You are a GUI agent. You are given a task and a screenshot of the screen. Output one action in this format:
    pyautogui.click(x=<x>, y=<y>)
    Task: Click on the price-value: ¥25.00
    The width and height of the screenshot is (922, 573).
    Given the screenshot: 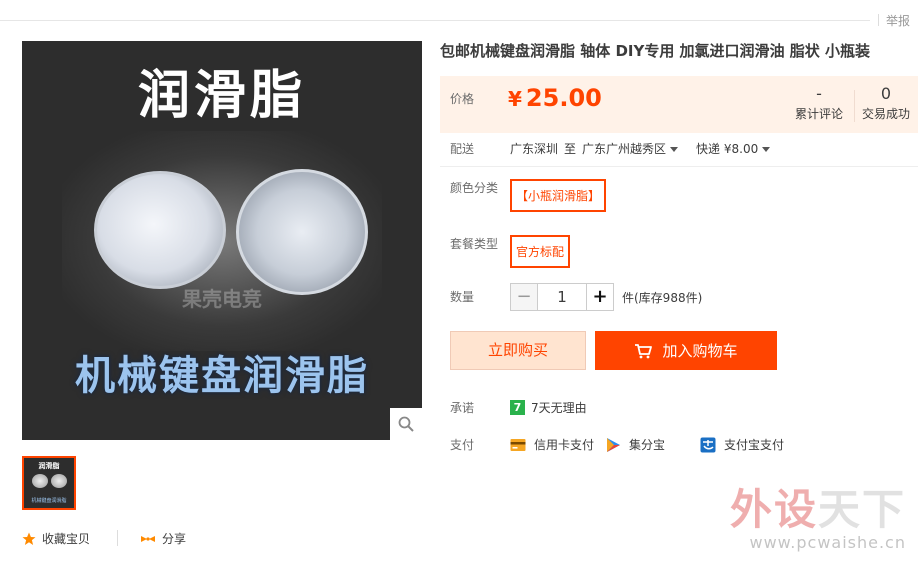 What is the action you would take?
    pyautogui.click(x=555, y=98)
    